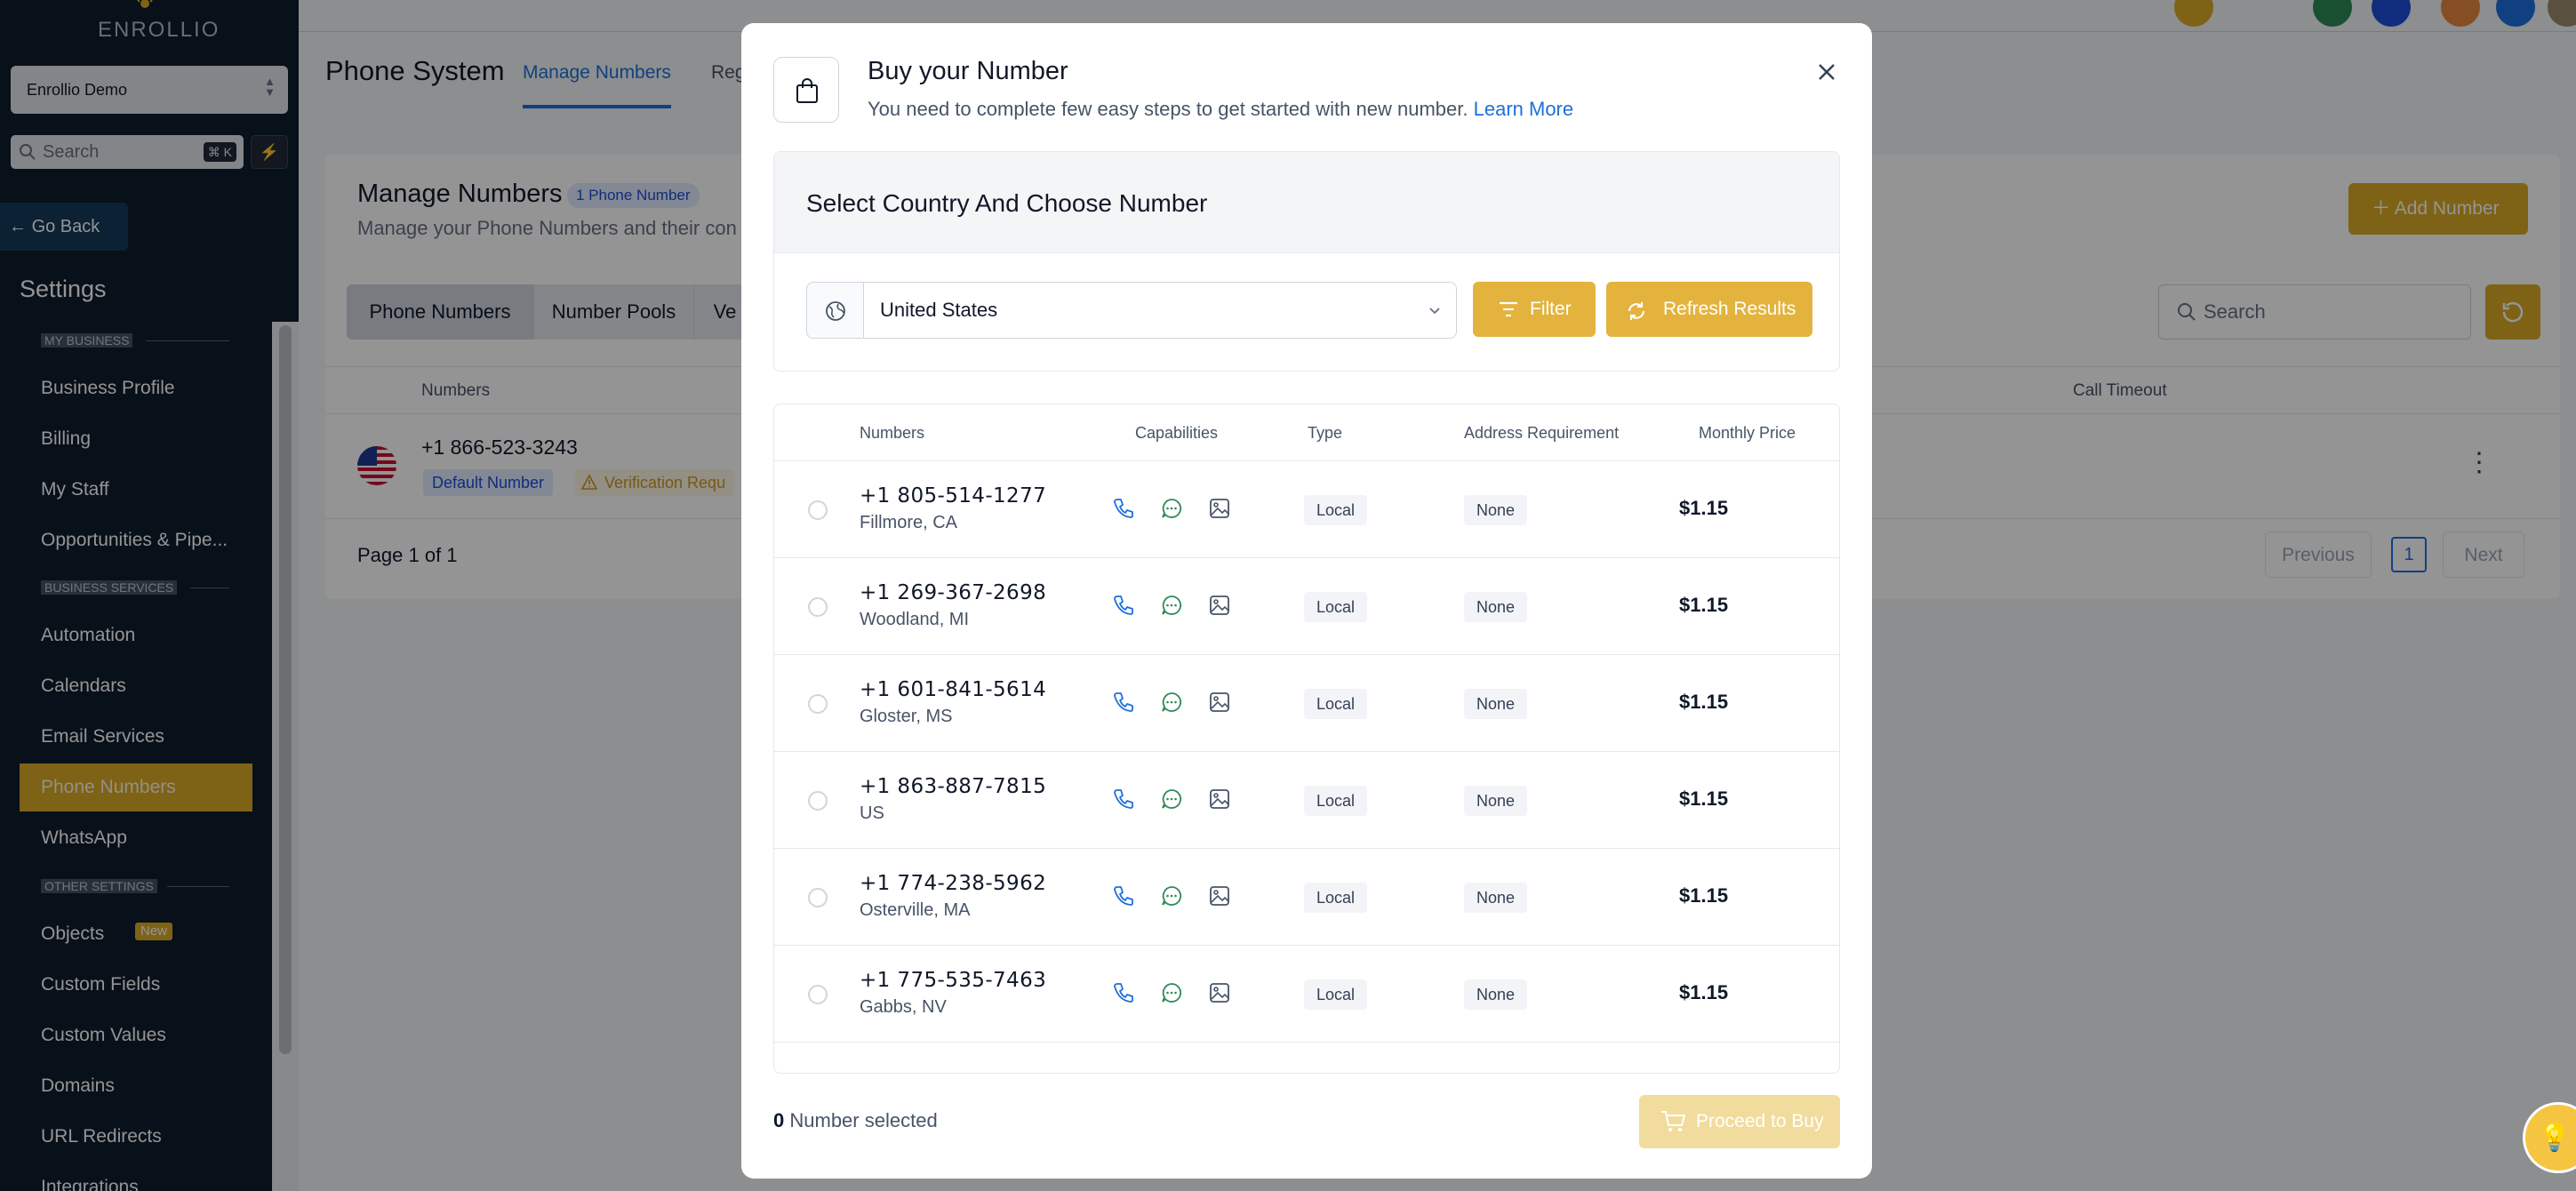  What do you see at coordinates (1177, 433) in the screenshot?
I see `column-capabilities: Capabilities` at bounding box center [1177, 433].